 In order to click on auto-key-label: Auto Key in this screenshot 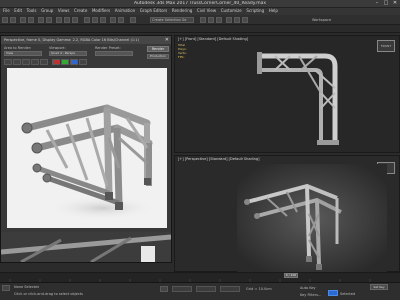, I will do `click(308, 288)`.